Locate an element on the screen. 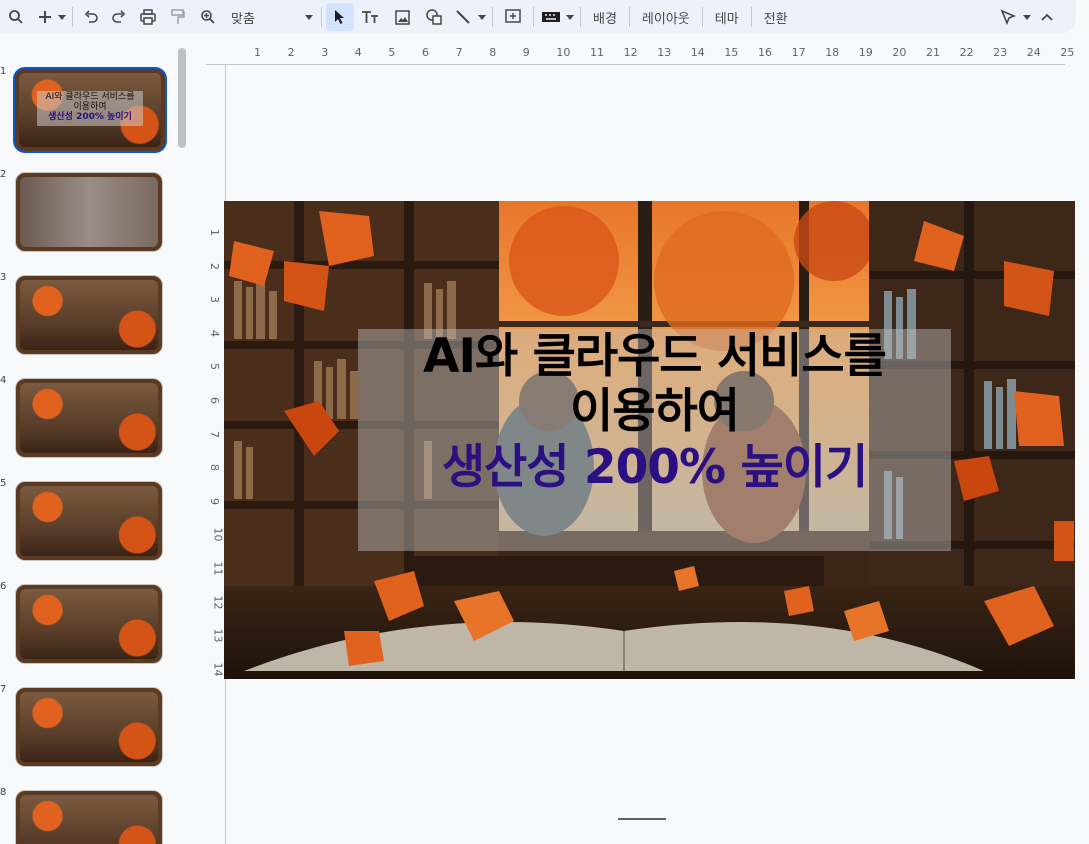 This screenshot has width=1089, height=844. line-icon is located at coordinates (463, 17).